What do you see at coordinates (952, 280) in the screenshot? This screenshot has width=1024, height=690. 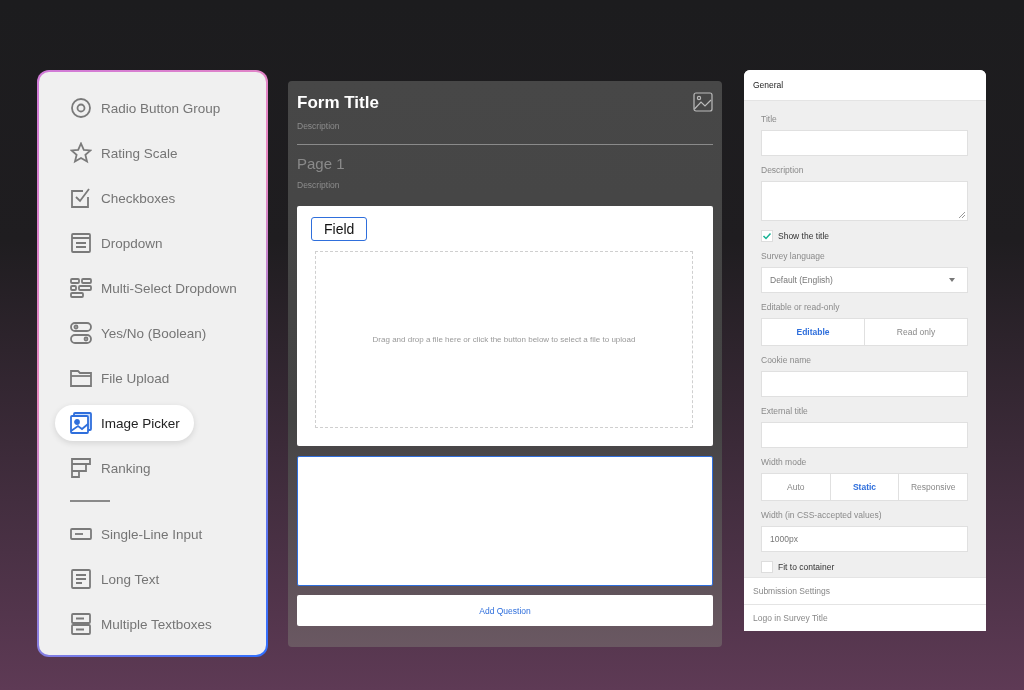 I see `caret-icon` at bounding box center [952, 280].